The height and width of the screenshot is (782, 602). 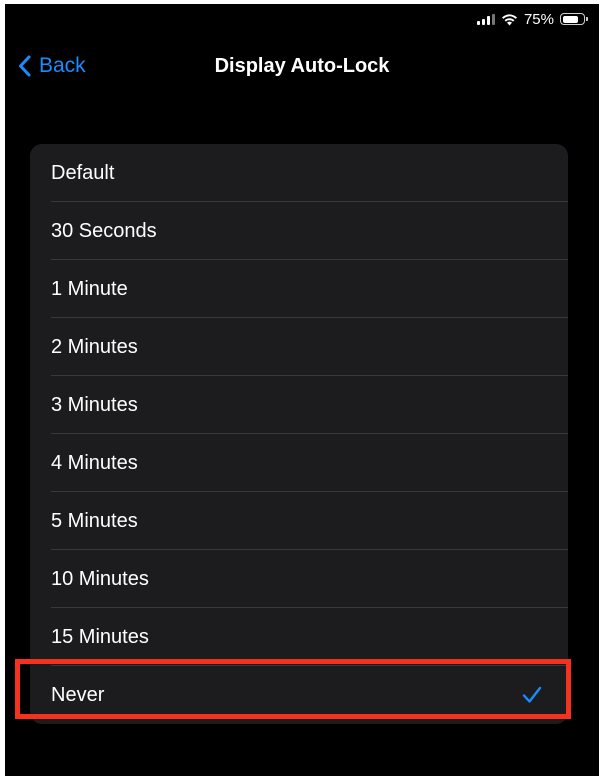 I want to click on option-row: 3 Minutes, so click(x=299, y=405).